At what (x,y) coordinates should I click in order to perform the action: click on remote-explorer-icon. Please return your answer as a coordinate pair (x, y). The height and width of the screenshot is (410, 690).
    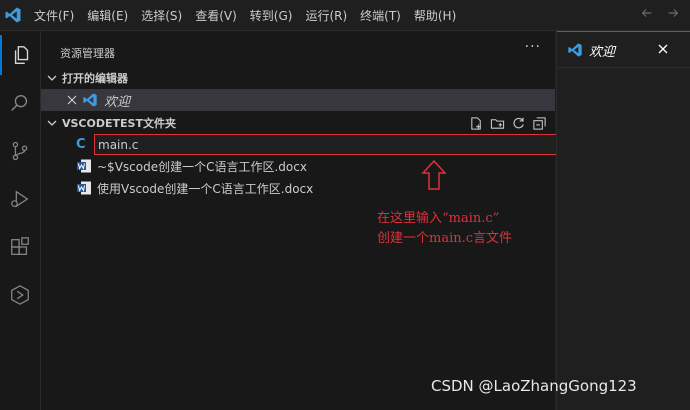
    Looking at the image, I should click on (20, 295).